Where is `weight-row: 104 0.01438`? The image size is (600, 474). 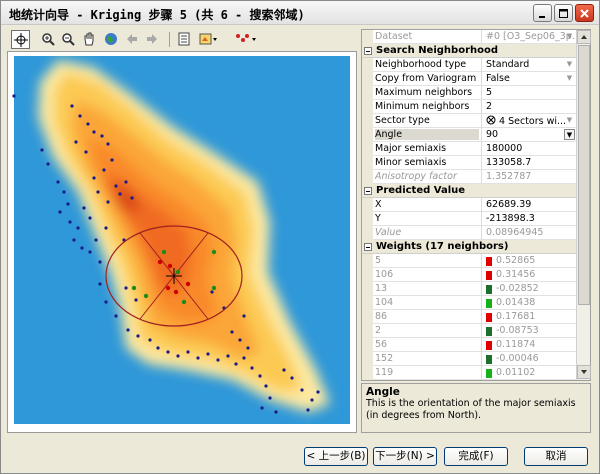
weight-row: 104 0.01438 is located at coordinates (469, 303).